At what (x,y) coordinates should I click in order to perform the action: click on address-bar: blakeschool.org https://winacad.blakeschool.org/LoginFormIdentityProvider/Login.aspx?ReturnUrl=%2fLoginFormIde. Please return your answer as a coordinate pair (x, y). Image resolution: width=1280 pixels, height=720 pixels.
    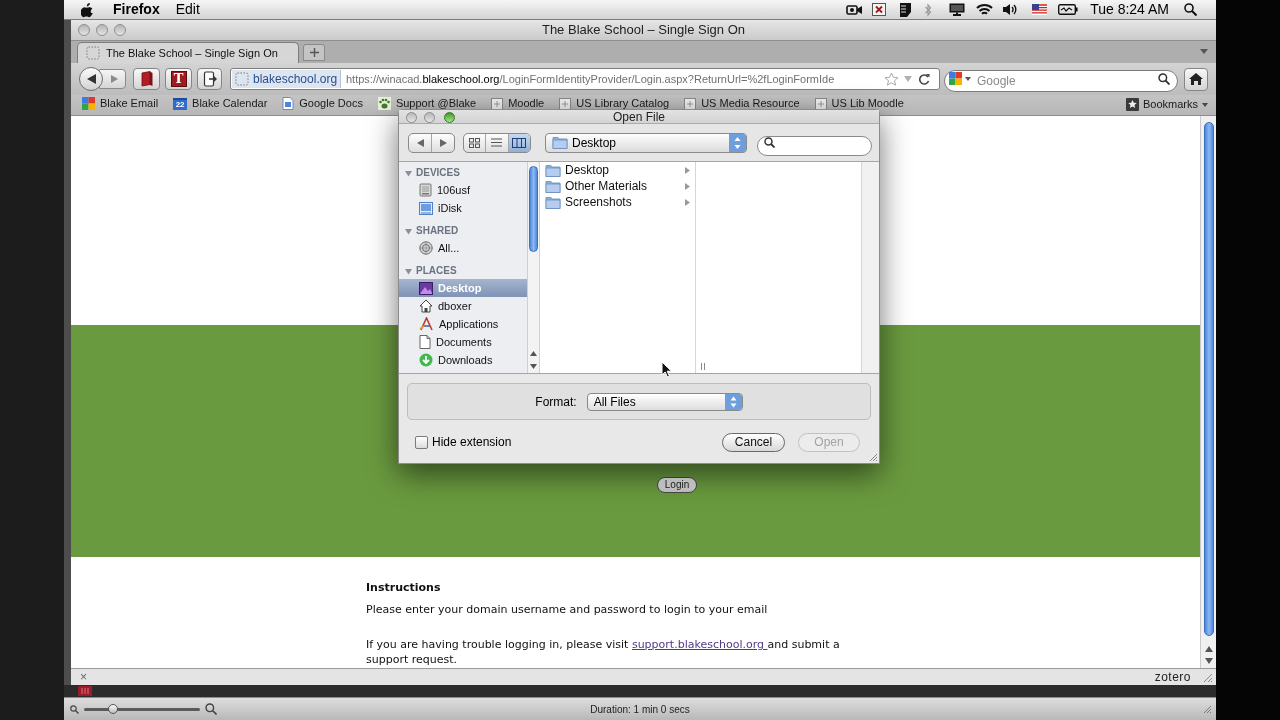
    Looking at the image, I should click on (585, 79).